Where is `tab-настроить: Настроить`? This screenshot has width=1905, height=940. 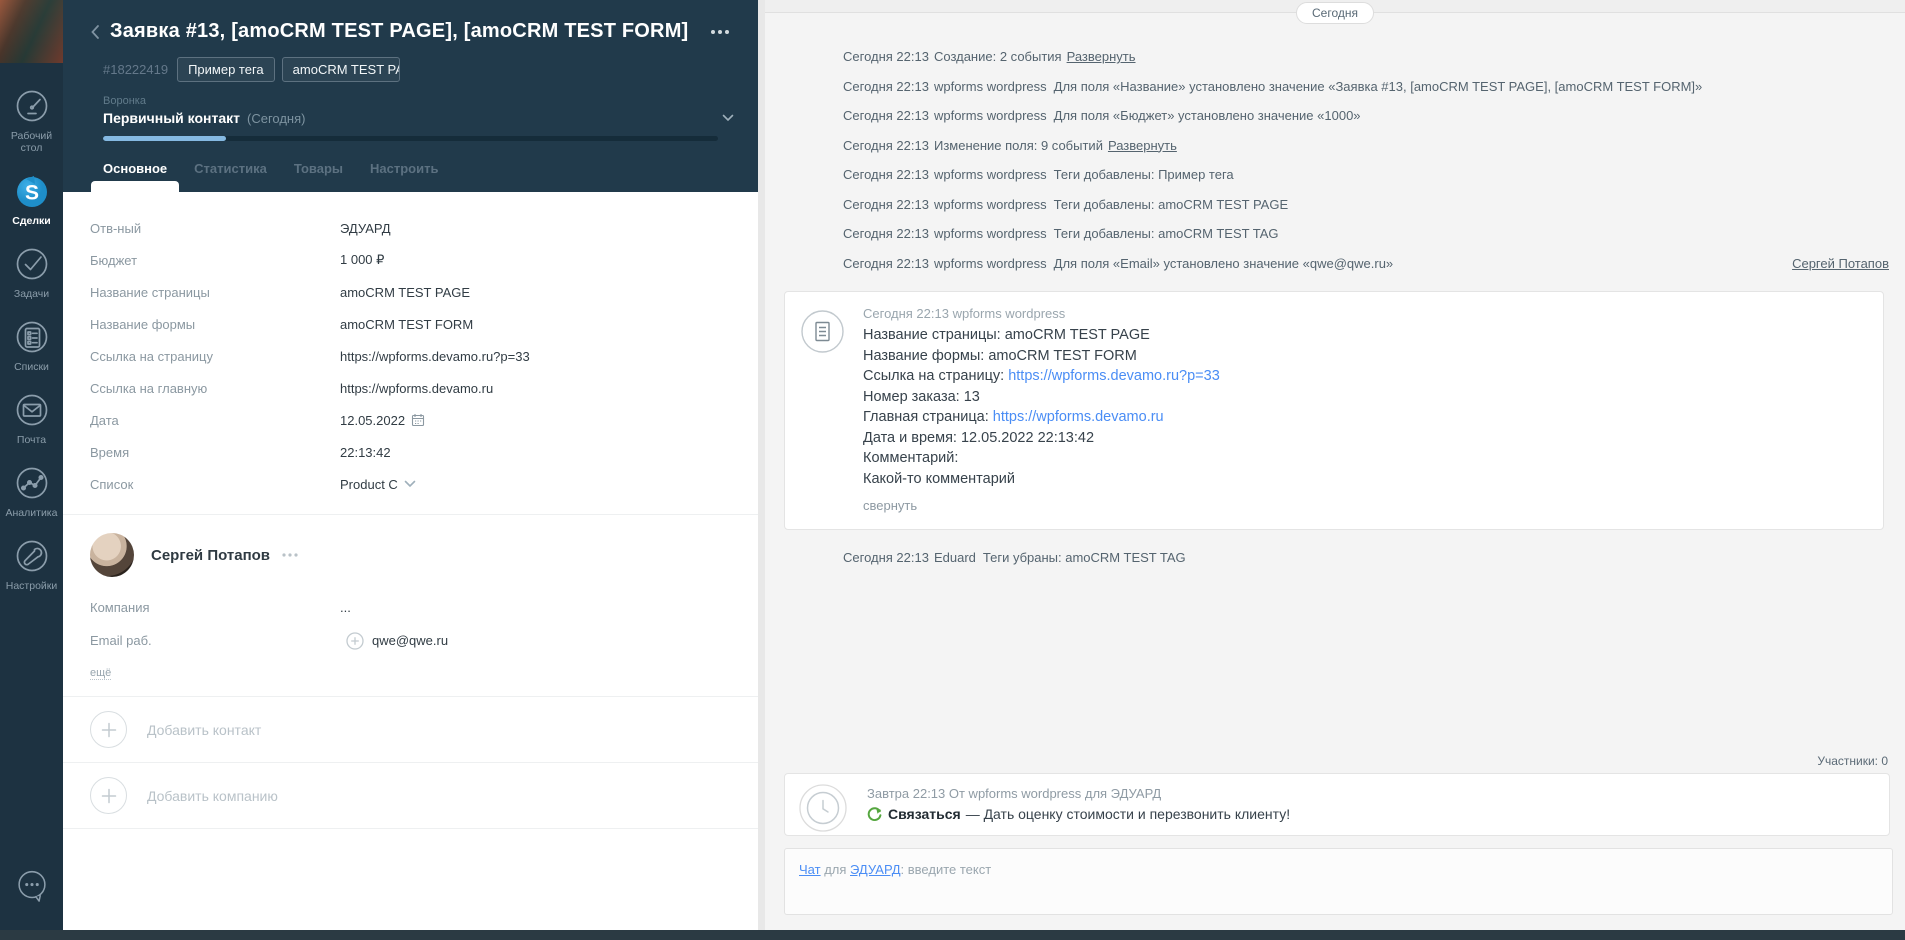
tab-настроить: Настроить is located at coordinates (404, 177).